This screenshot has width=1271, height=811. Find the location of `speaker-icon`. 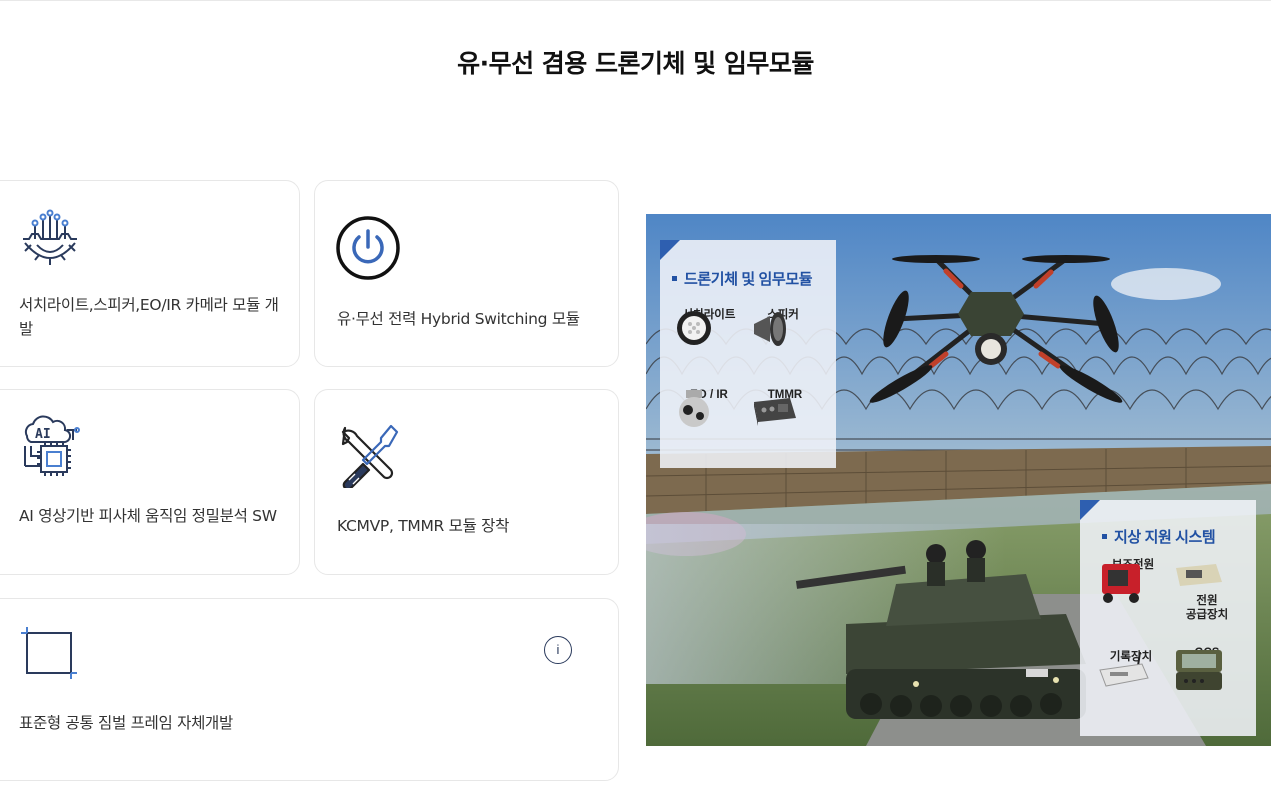

speaker-icon is located at coordinates (770, 329).